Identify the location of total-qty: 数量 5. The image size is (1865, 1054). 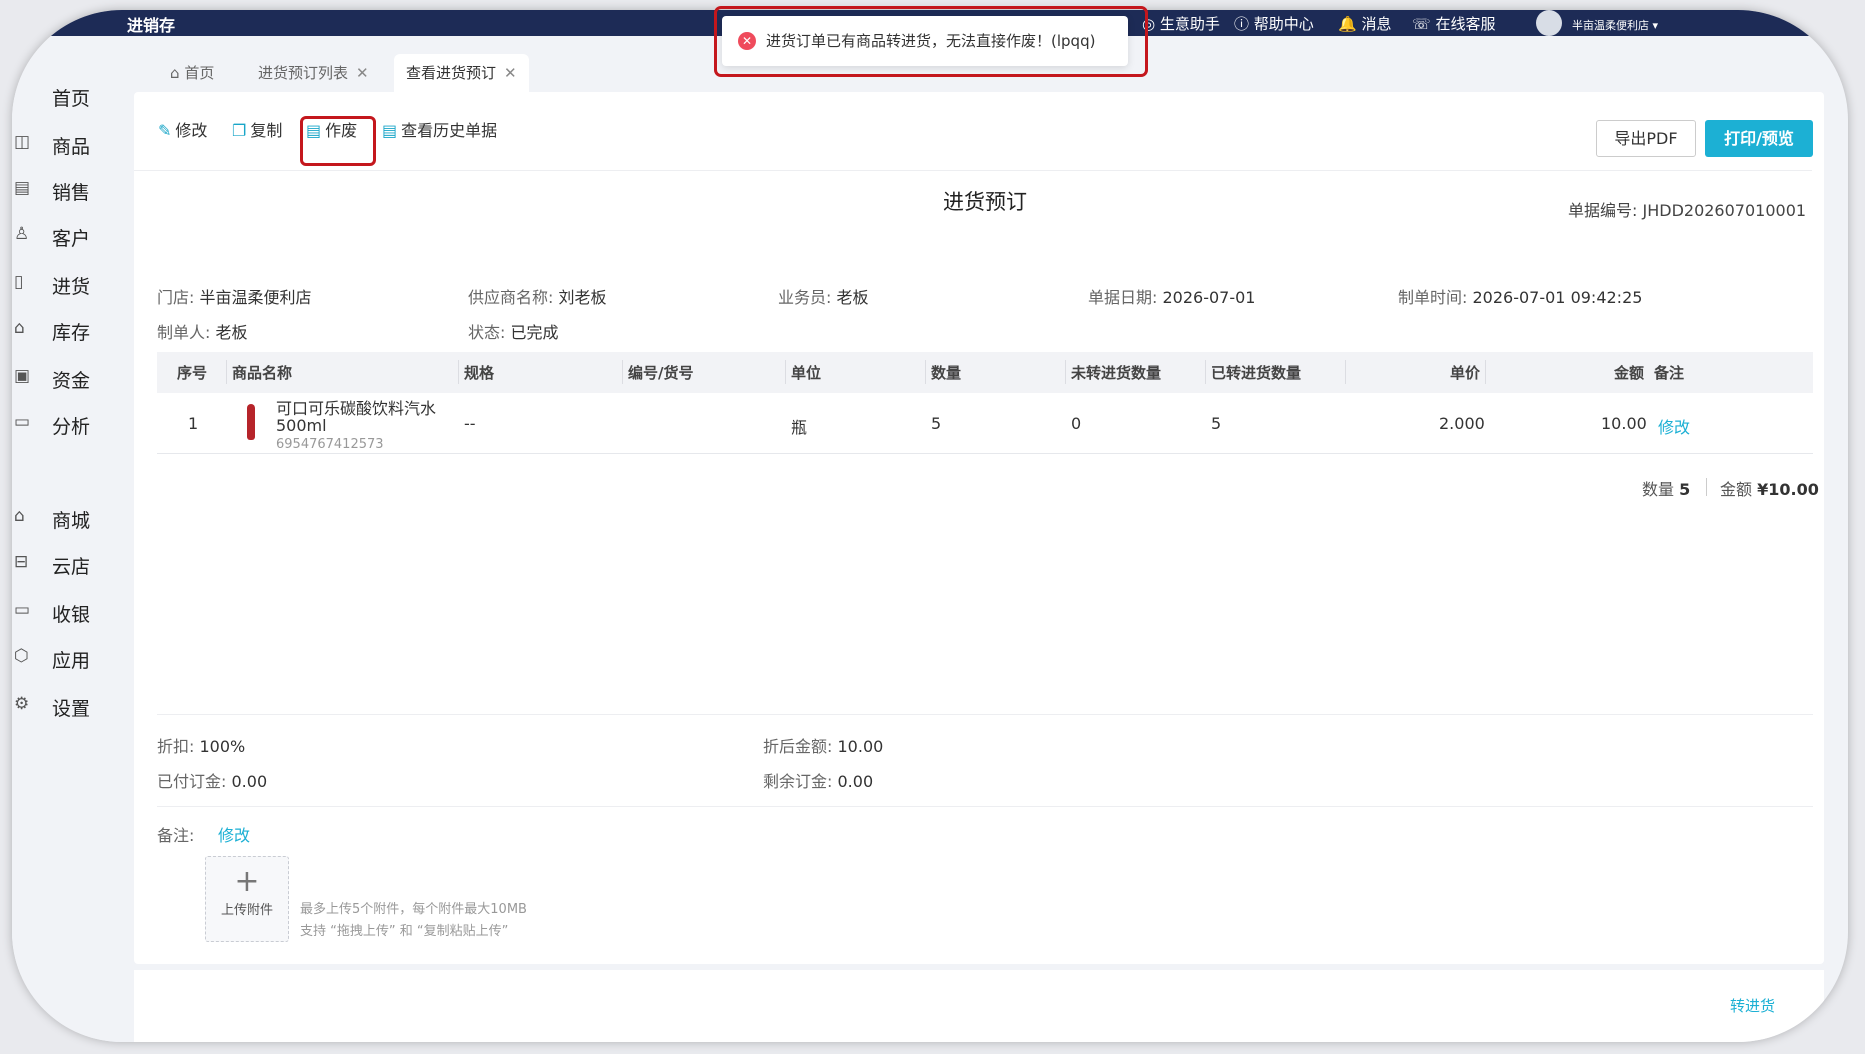
(1666, 489).